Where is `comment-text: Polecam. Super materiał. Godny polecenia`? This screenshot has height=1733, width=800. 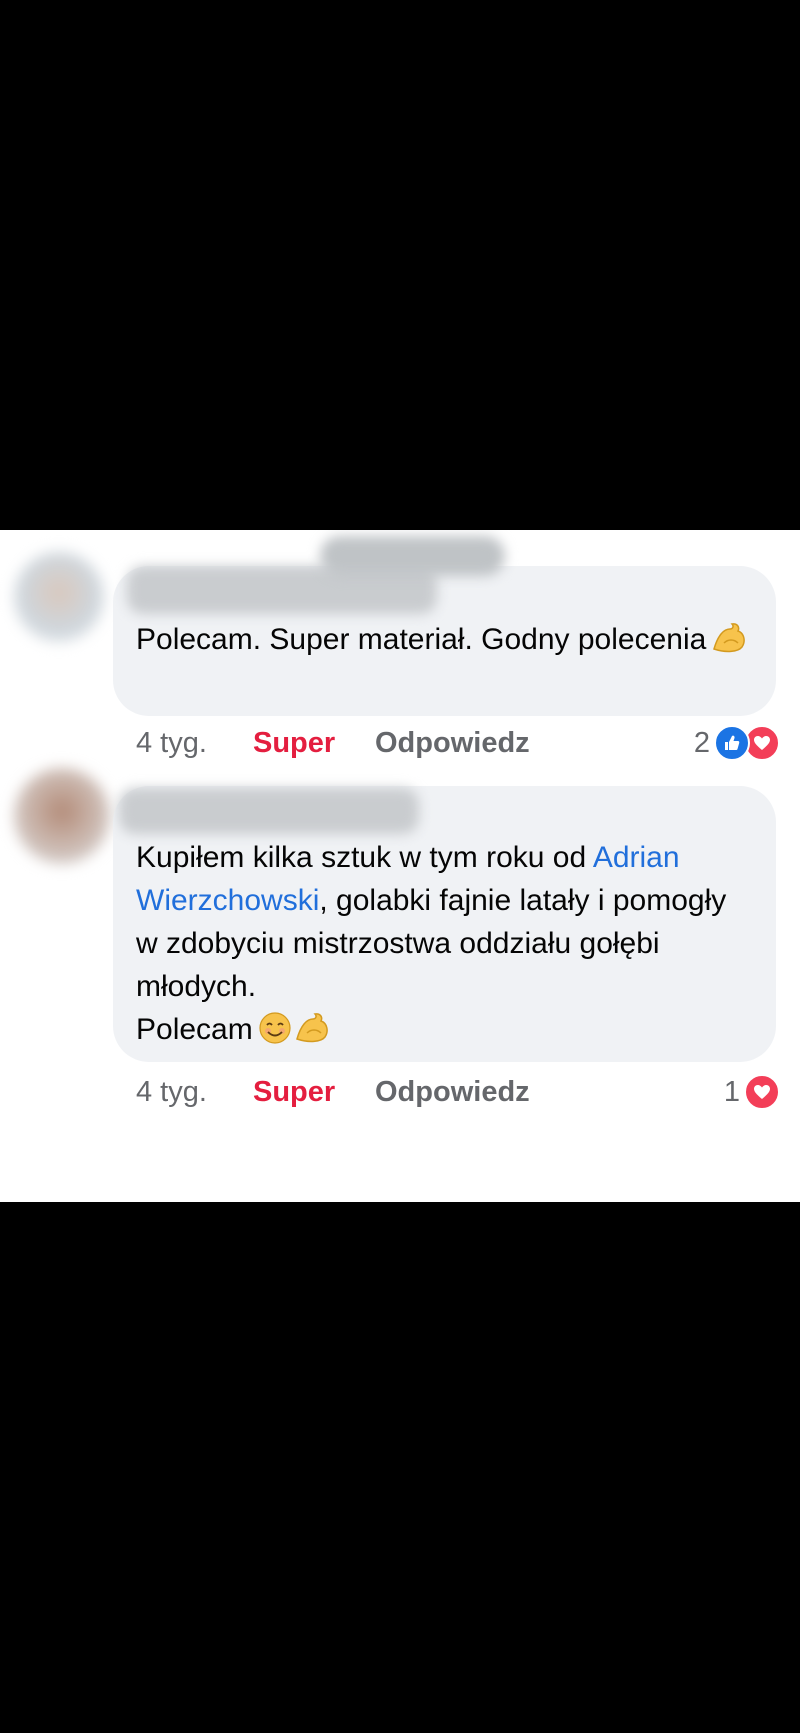 comment-text: Polecam. Super materiał. Godny polecenia is located at coordinates (446, 639).